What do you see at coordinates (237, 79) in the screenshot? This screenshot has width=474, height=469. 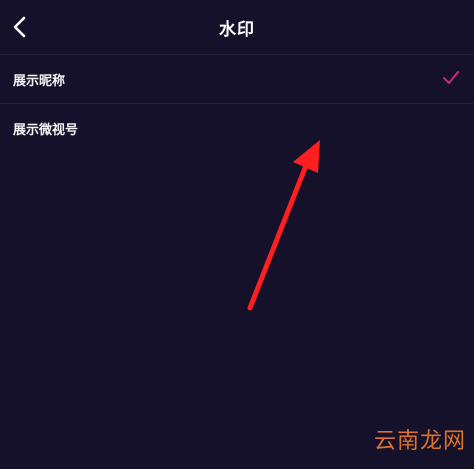 I see `option-show-nickname: 展示昵称` at bounding box center [237, 79].